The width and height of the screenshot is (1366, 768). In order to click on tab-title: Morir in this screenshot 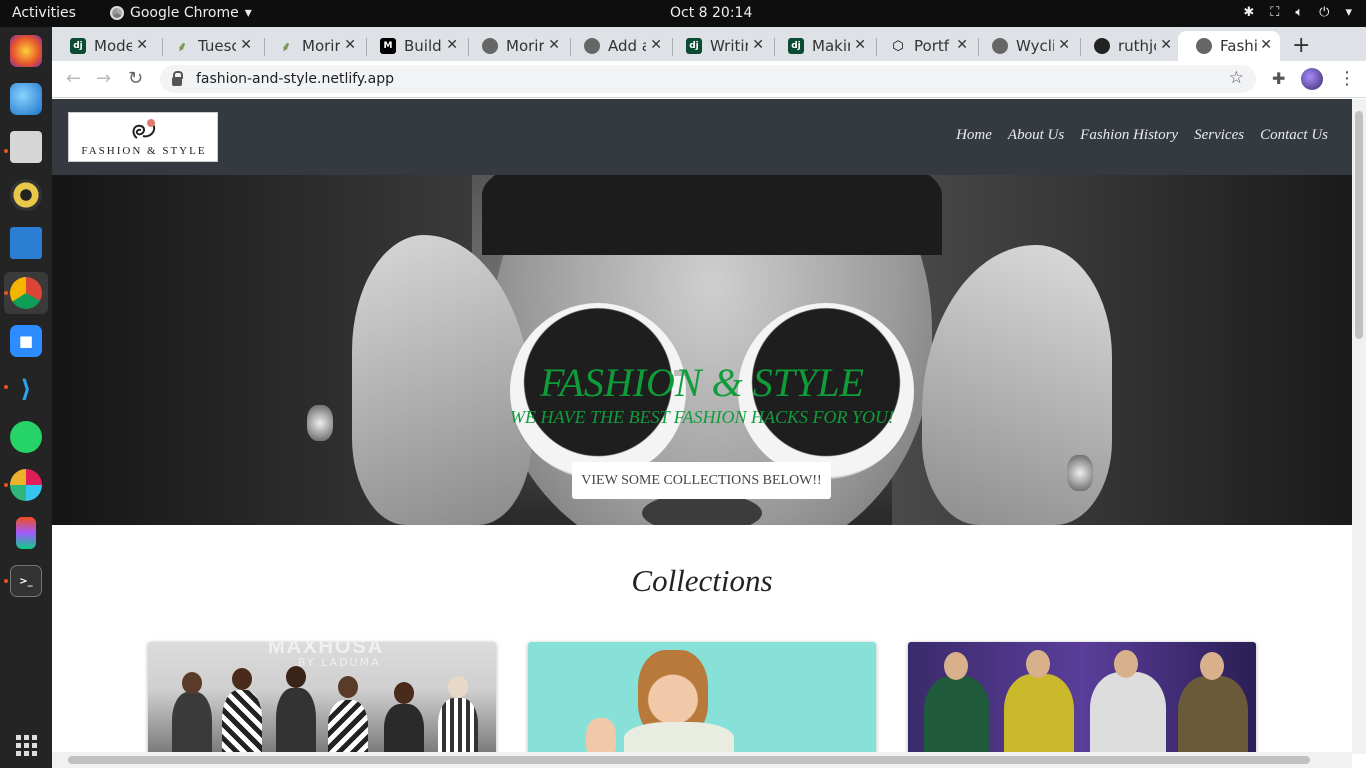, I will do `click(321, 46)`.